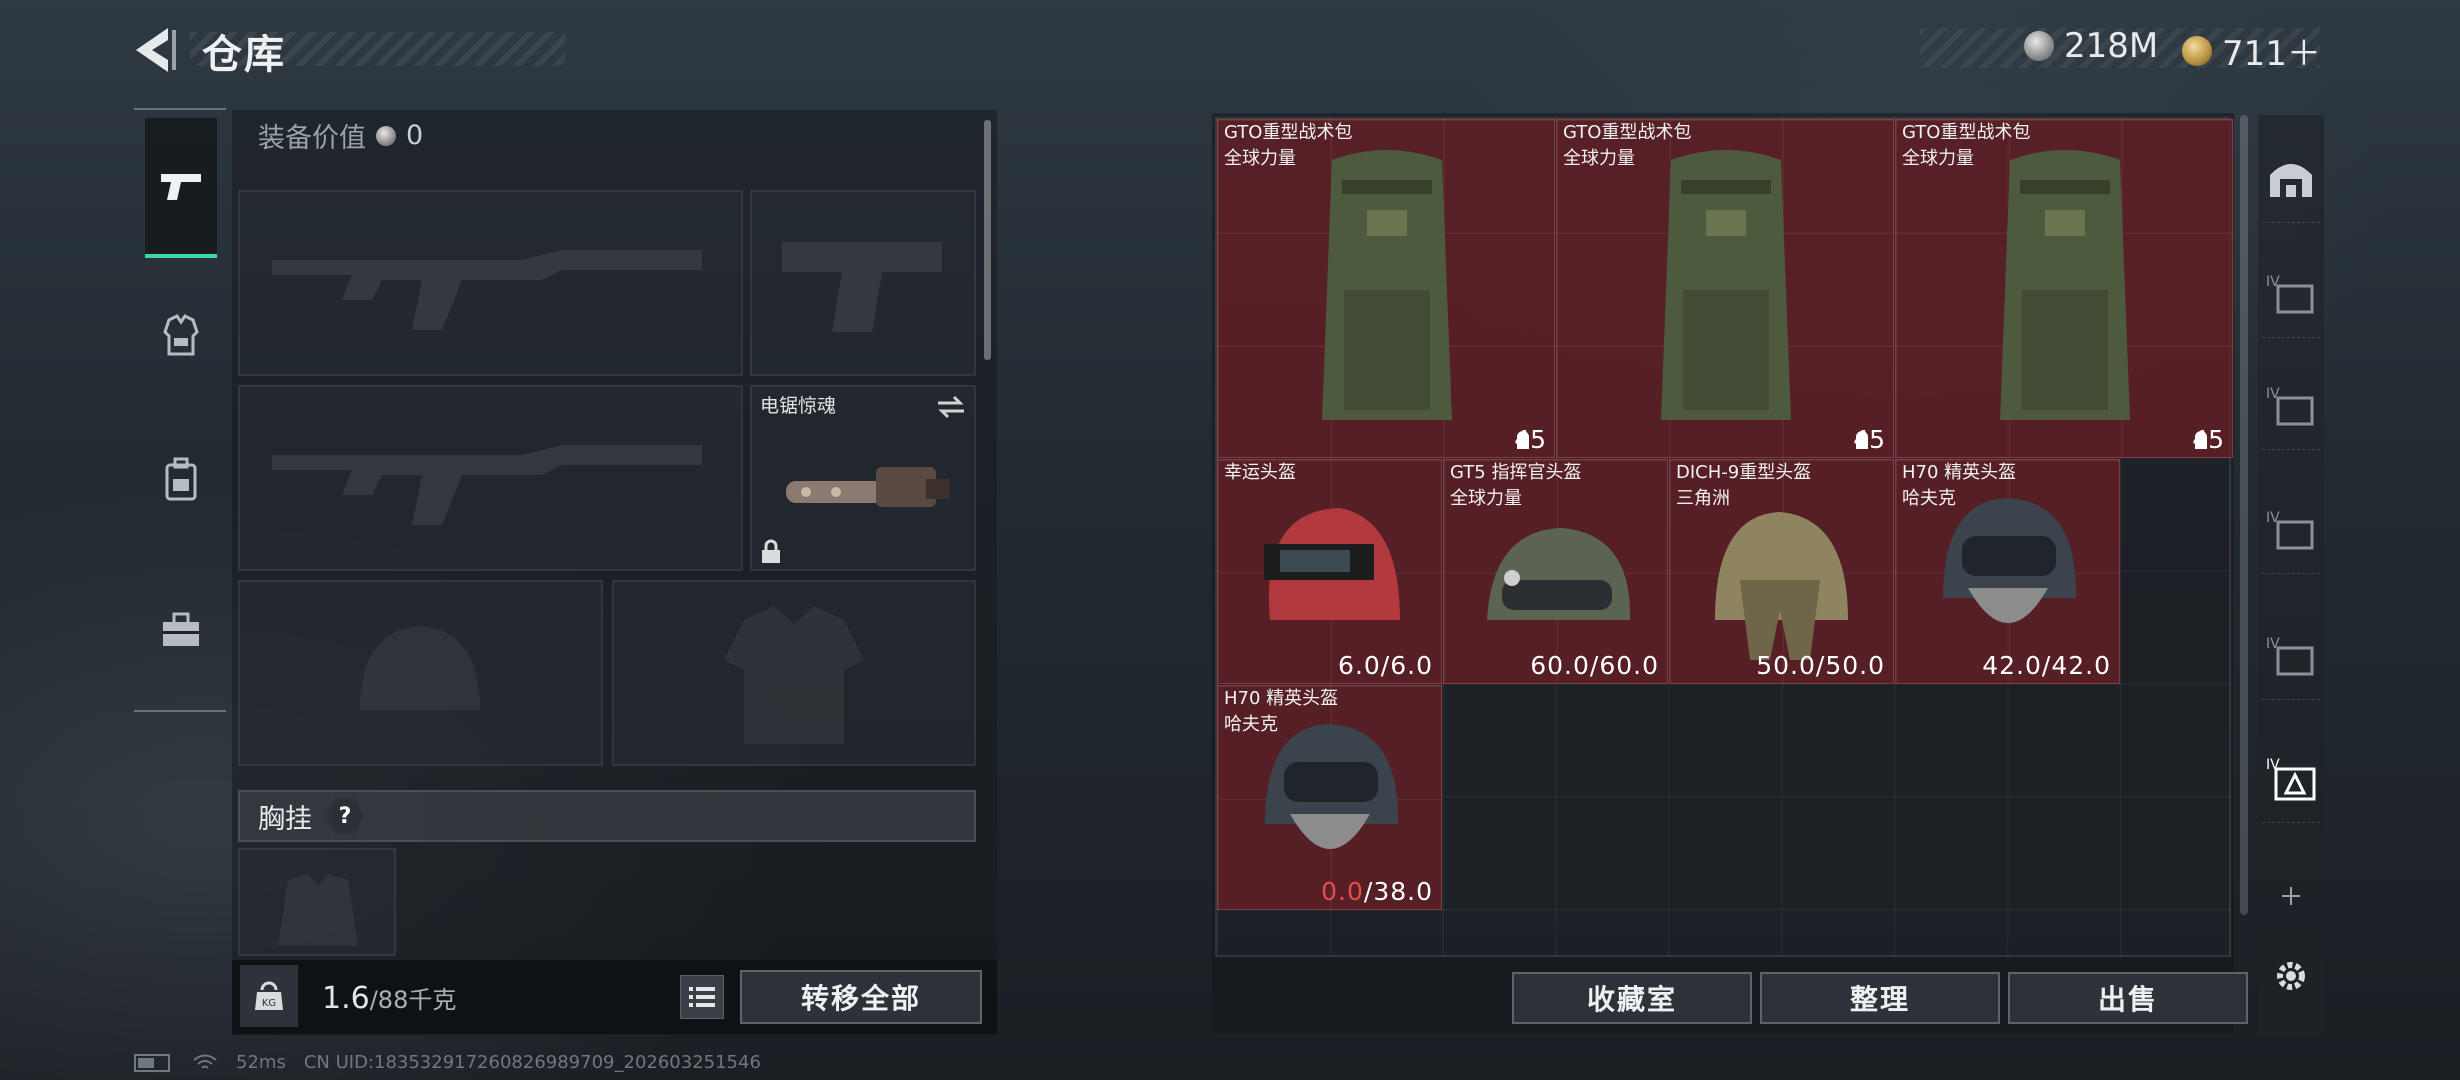  What do you see at coordinates (951, 407) in the screenshot?
I see `swap-icon` at bounding box center [951, 407].